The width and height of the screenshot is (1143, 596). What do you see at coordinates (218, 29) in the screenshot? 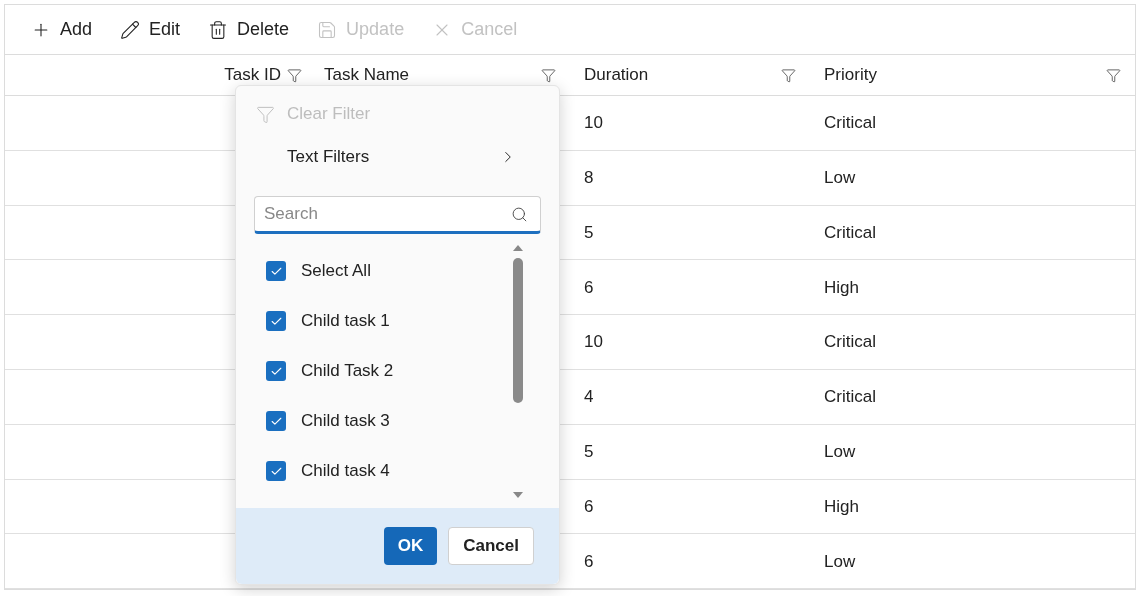
I see `trash-icon` at bounding box center [218, 29].